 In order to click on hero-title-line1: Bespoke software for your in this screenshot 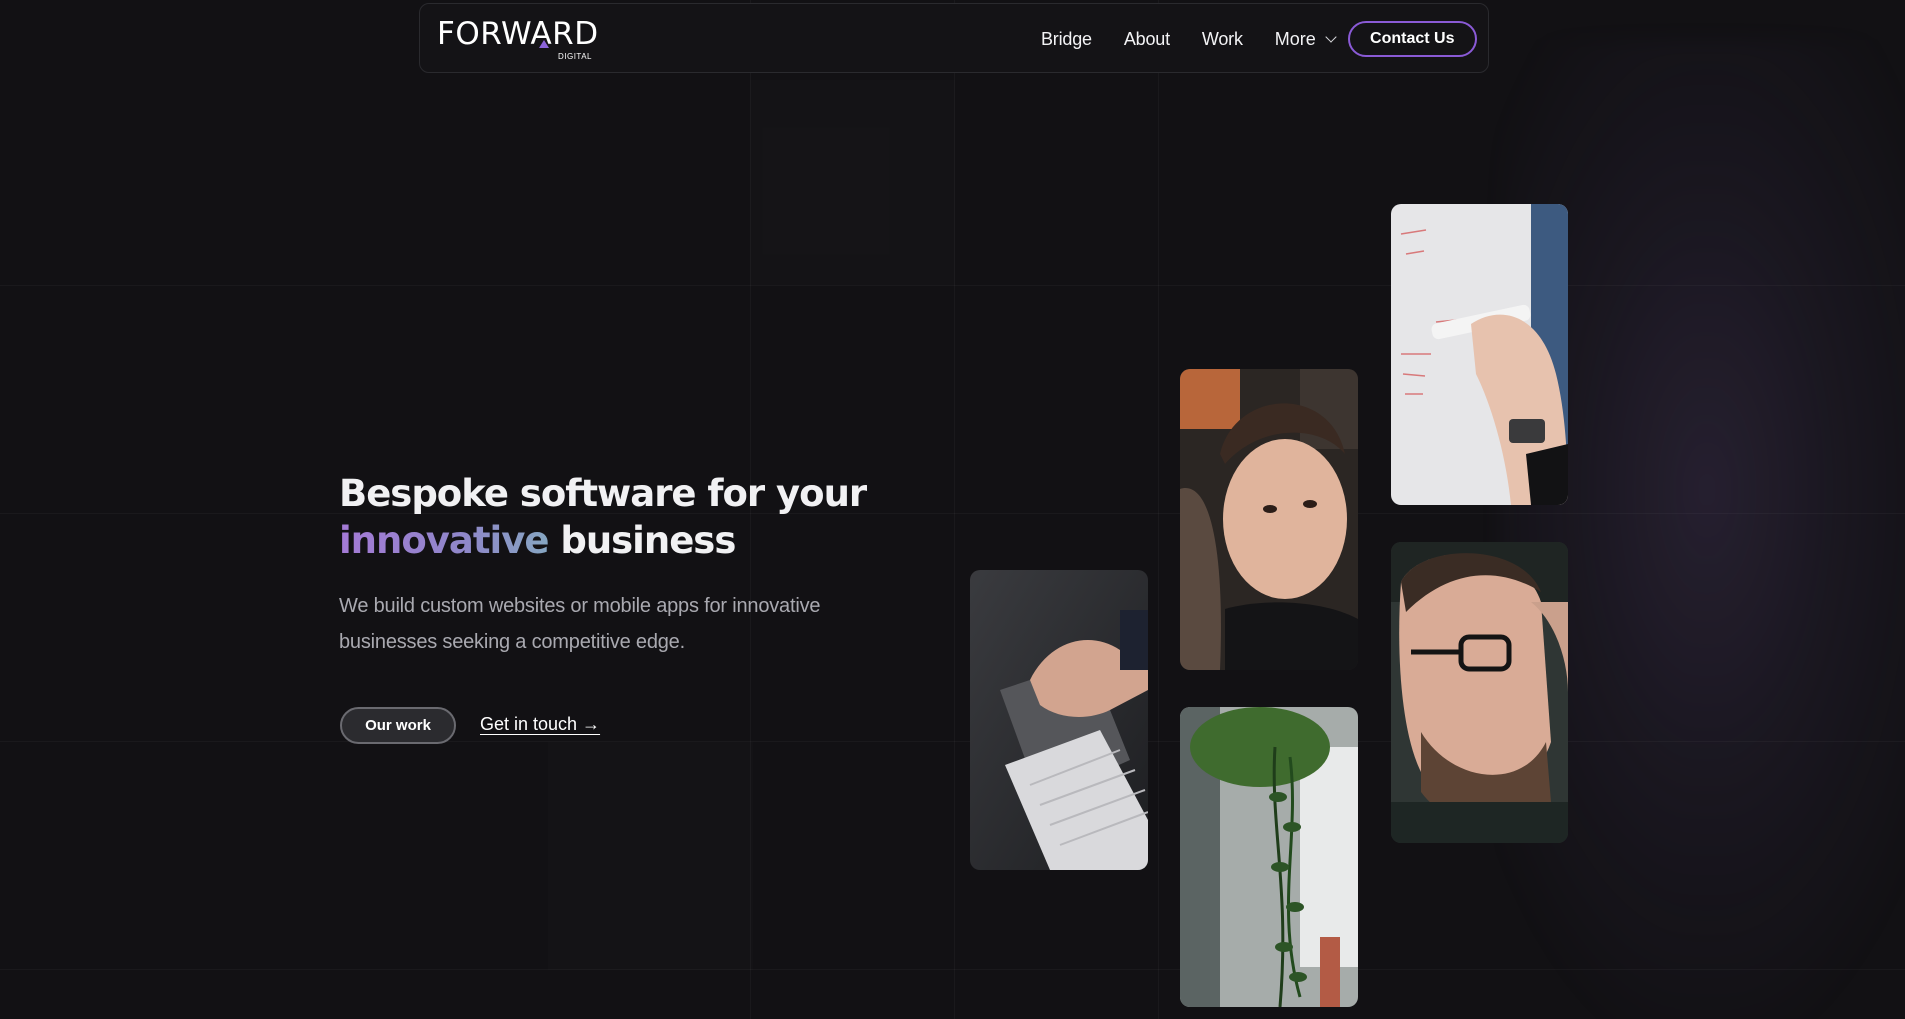, I will do `click(603, 493)`.